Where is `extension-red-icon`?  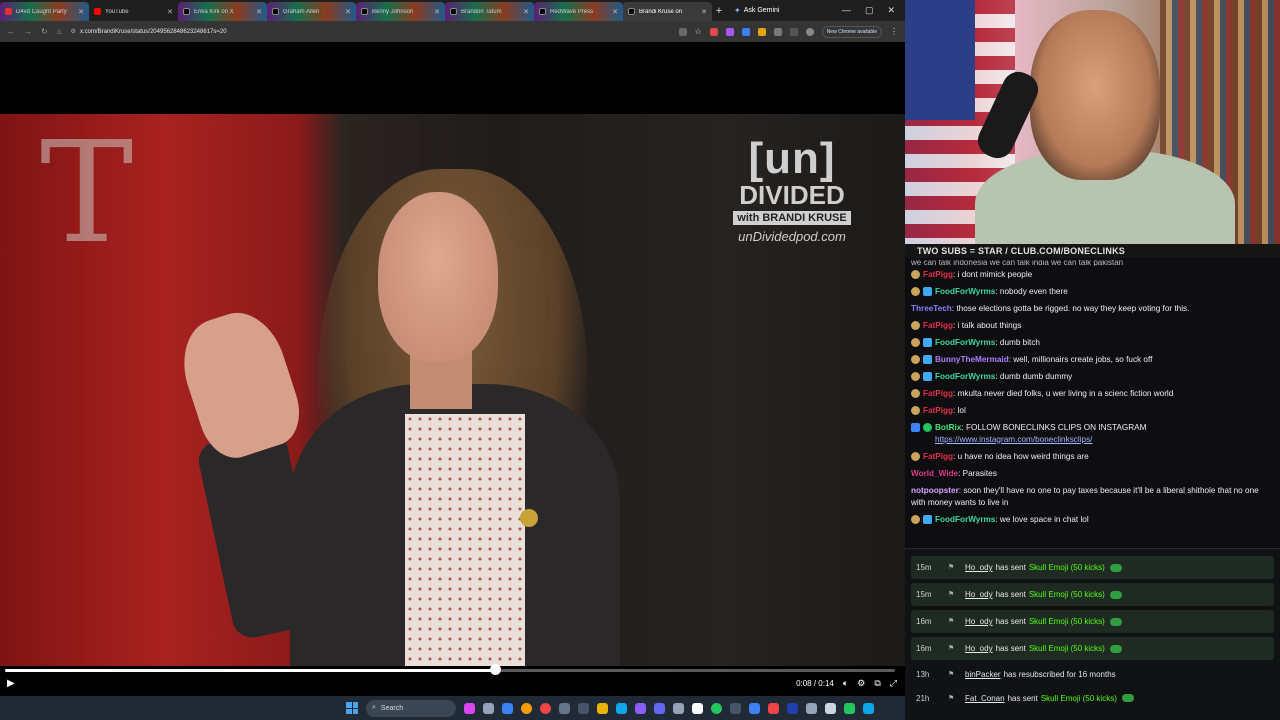
extension-red-icon is located at coordinates (713, 31).